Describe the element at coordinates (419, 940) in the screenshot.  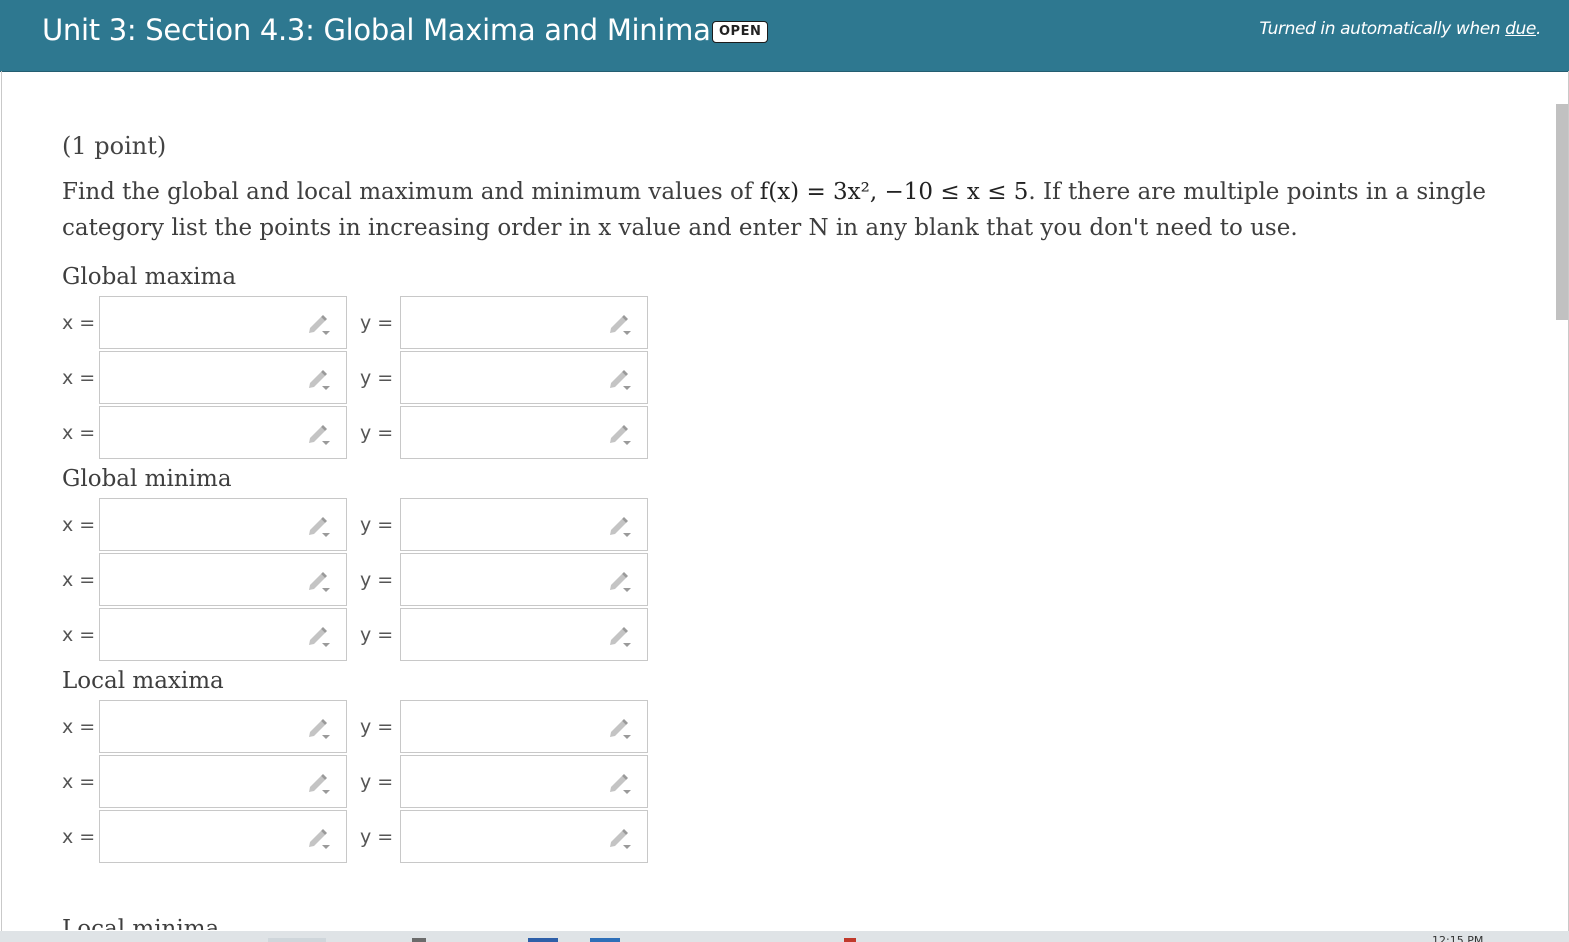
I see `files-taskbar-icon` at that location.